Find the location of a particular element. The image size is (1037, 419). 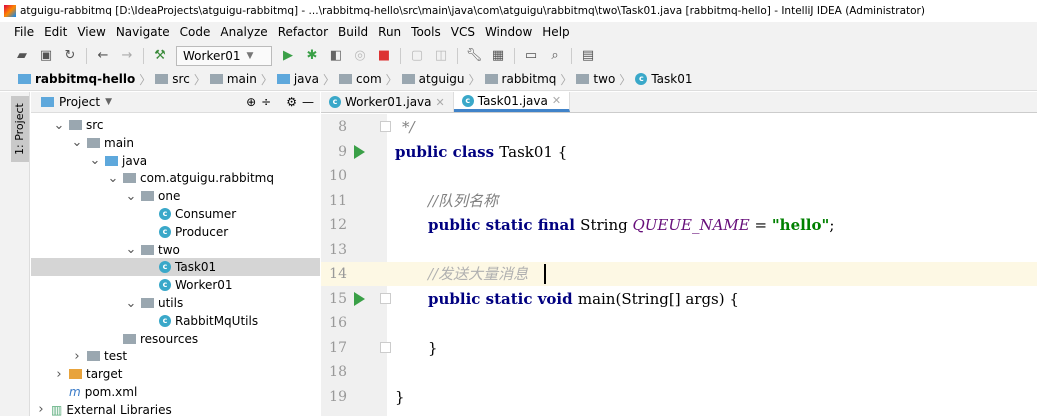

comment: //队列名称 is located at coordinates (463, 201).